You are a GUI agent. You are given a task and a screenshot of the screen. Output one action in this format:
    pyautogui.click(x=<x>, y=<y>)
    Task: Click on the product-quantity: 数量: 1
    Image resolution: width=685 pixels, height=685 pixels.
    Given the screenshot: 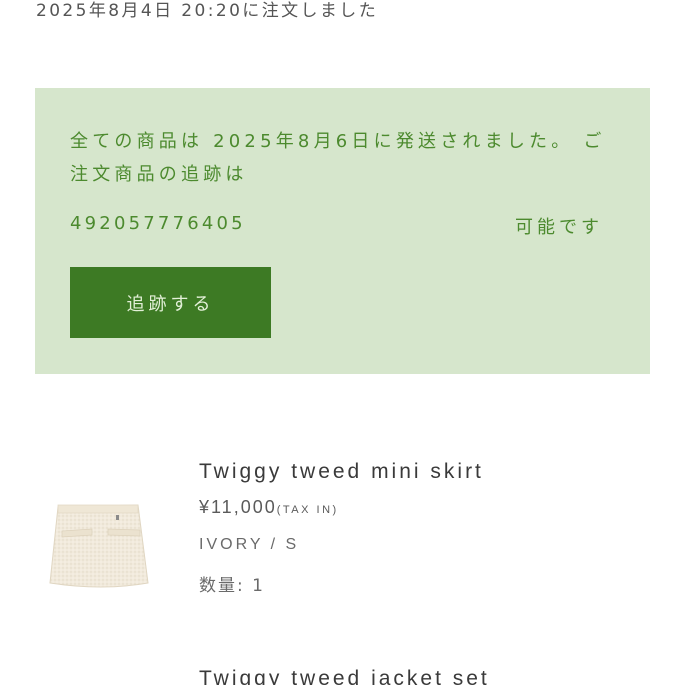 What is the action you would take?
    pyautogui.click(x=232, y=586)
    